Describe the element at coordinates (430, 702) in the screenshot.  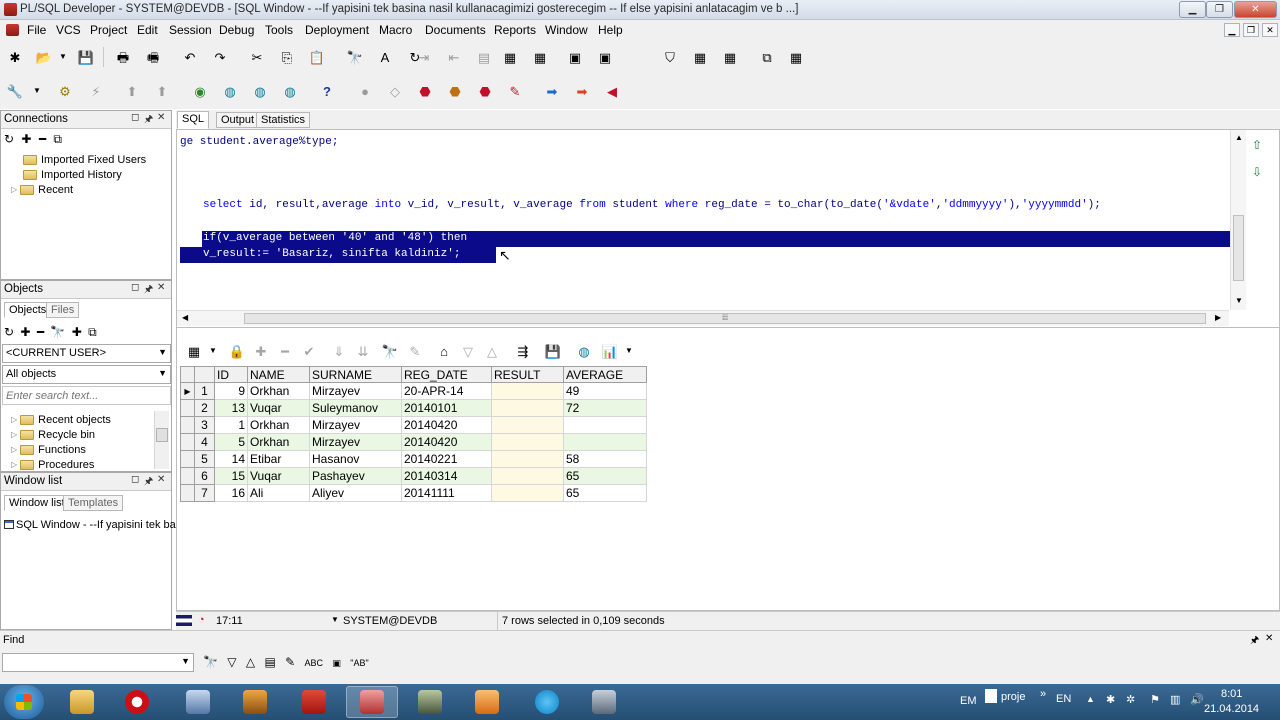
I see `taskbar-app` at that location.